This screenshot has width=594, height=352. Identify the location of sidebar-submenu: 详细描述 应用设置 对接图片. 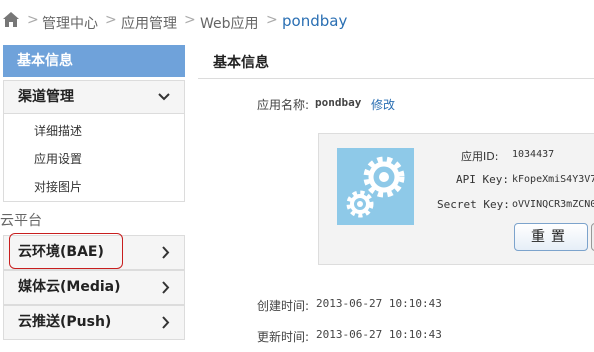
(94, 158).